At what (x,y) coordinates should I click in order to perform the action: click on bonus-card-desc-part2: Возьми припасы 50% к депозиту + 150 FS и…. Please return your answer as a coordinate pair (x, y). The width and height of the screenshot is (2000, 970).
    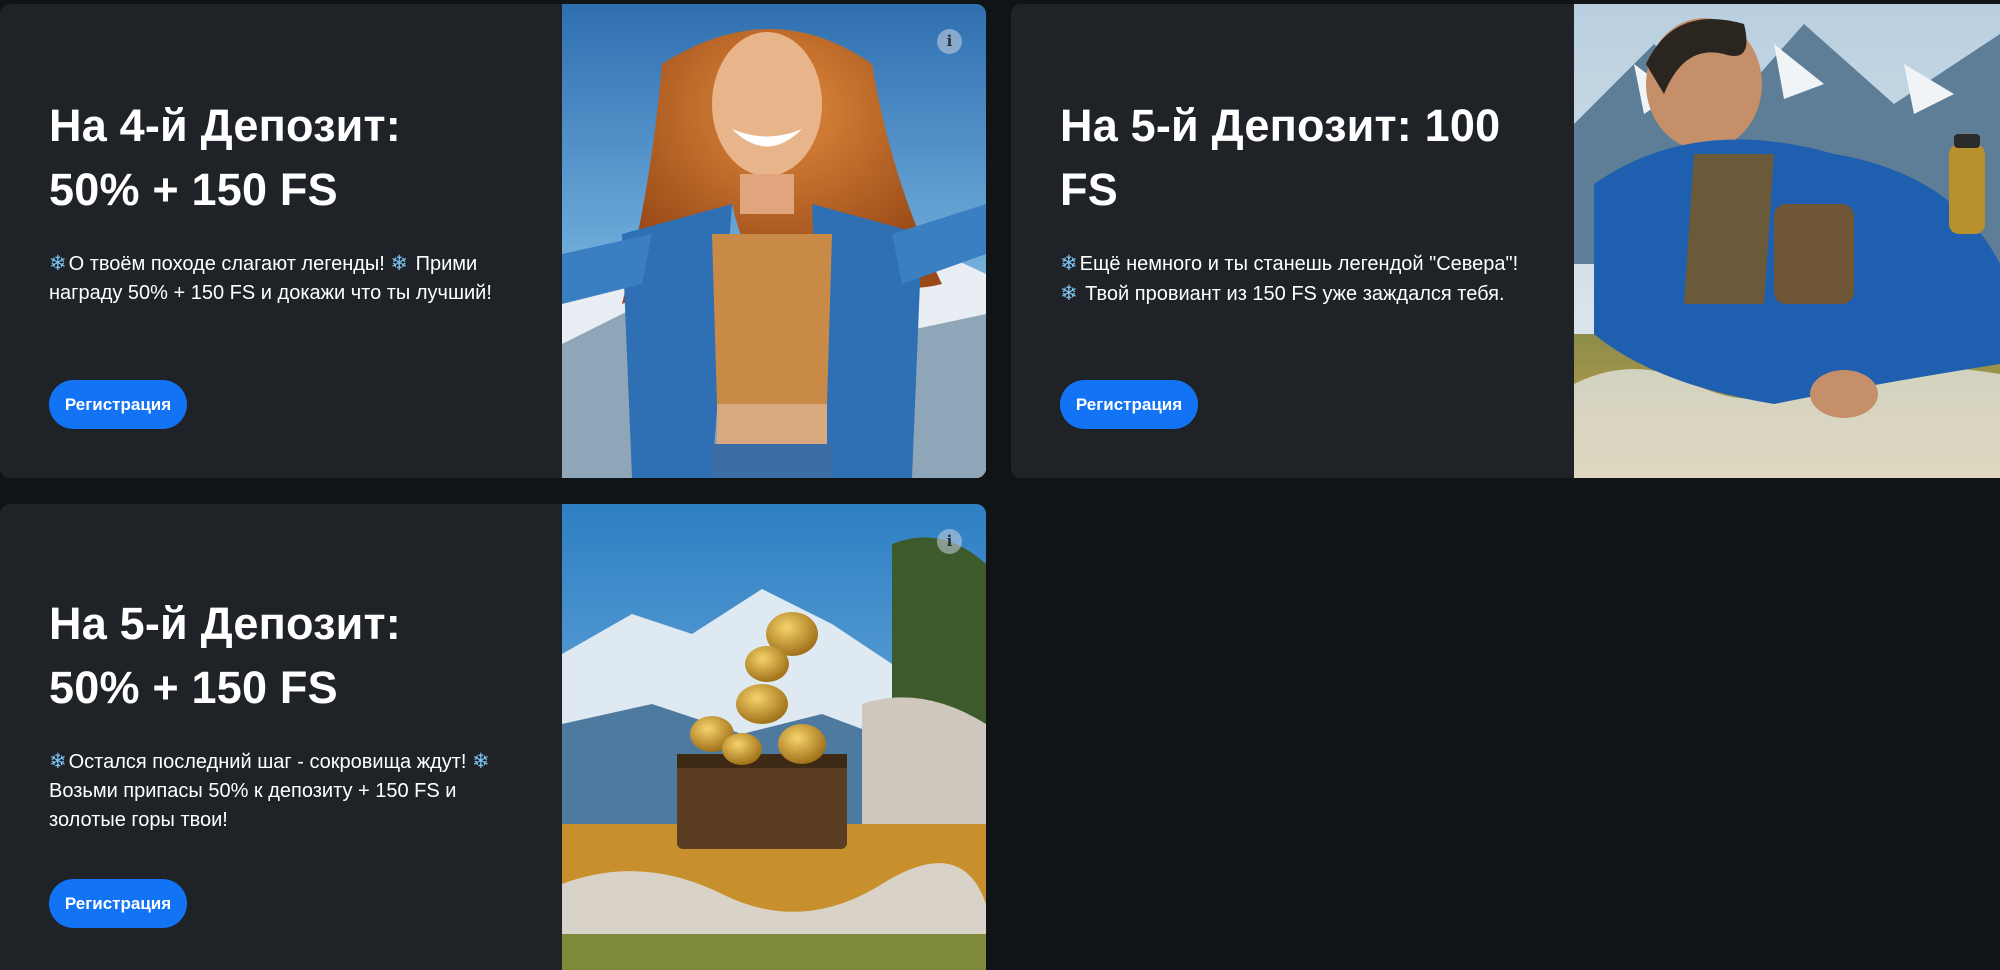
    Looking at the image, I should click on (253, 805).